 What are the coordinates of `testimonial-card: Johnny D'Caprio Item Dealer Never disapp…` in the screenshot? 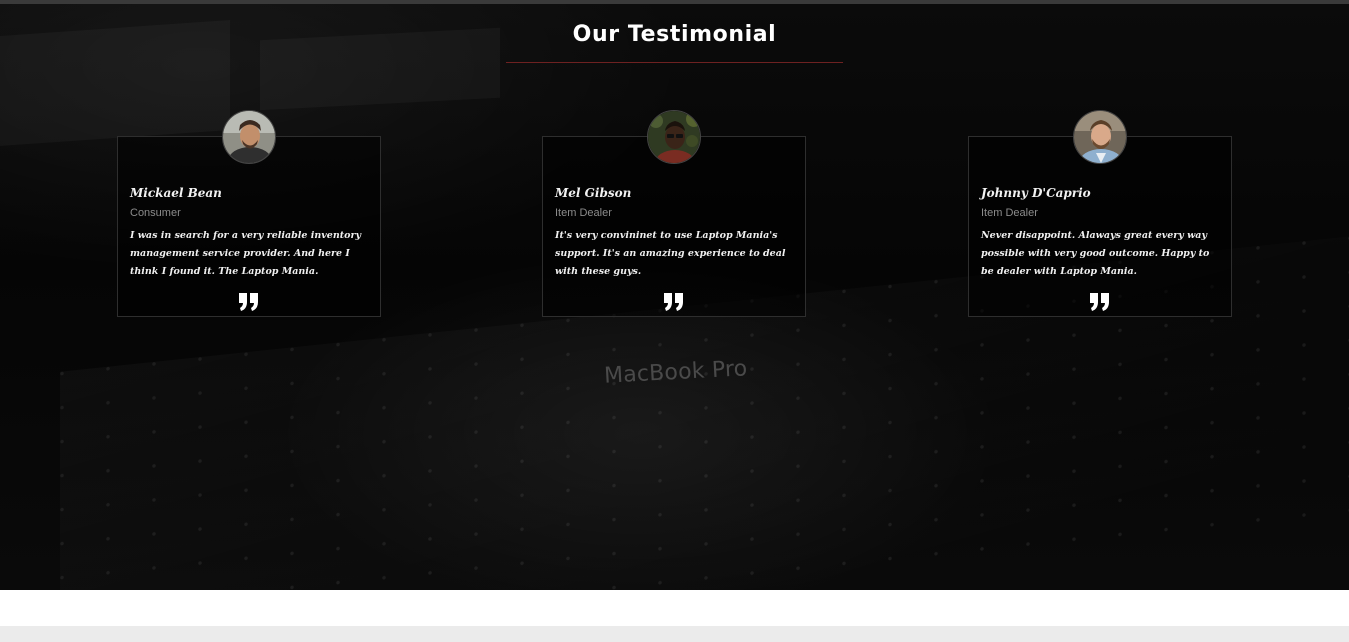 It's located at (1100, 213).